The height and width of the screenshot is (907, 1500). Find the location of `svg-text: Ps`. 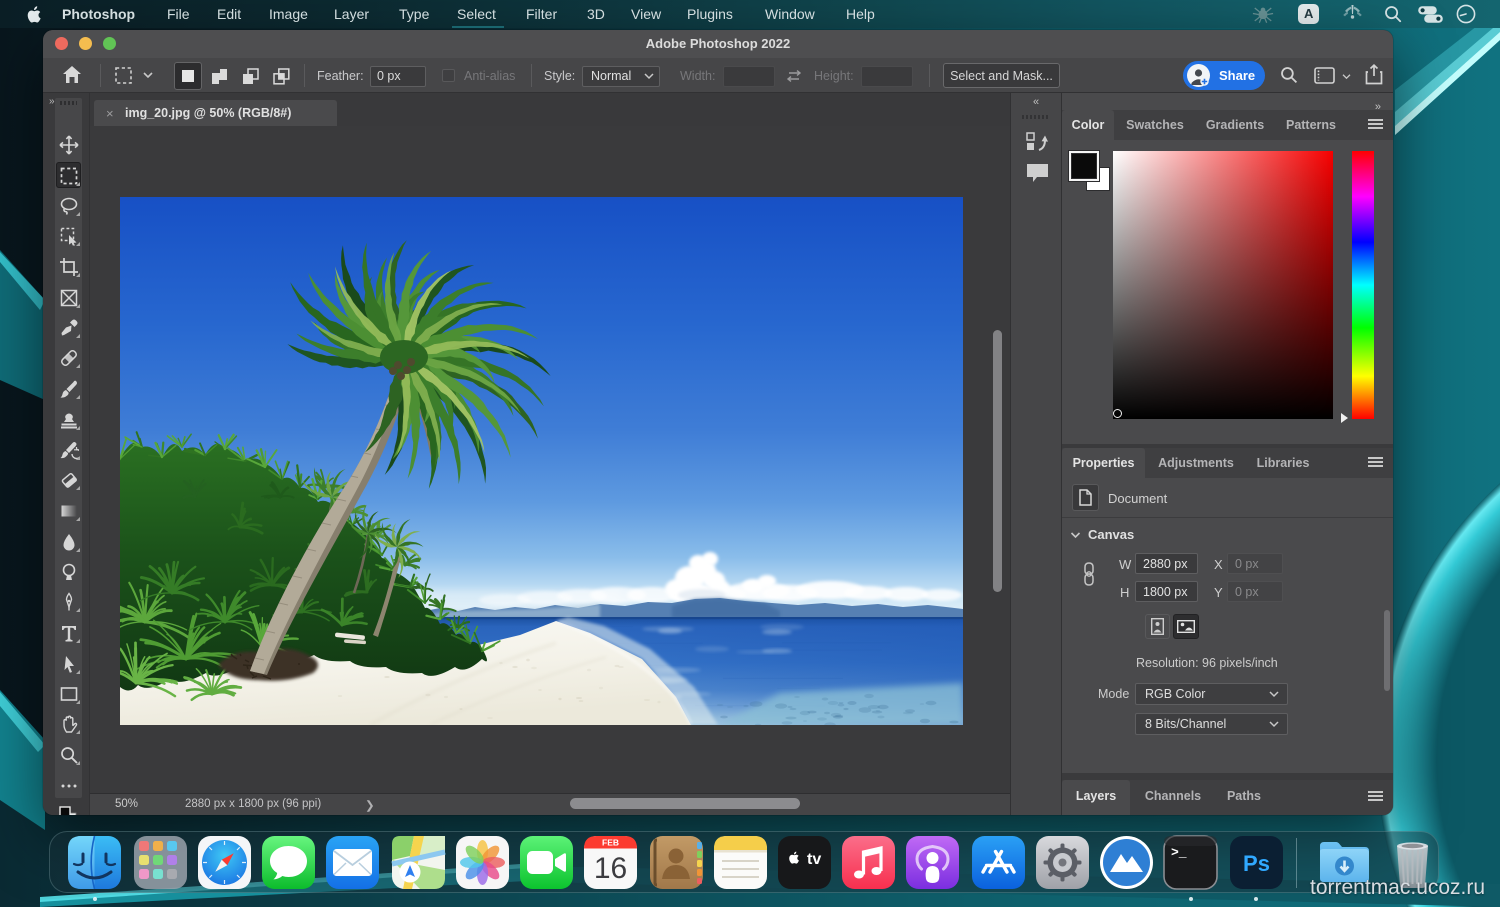

svg-text: Ps is located at coordinates (1256, 863).